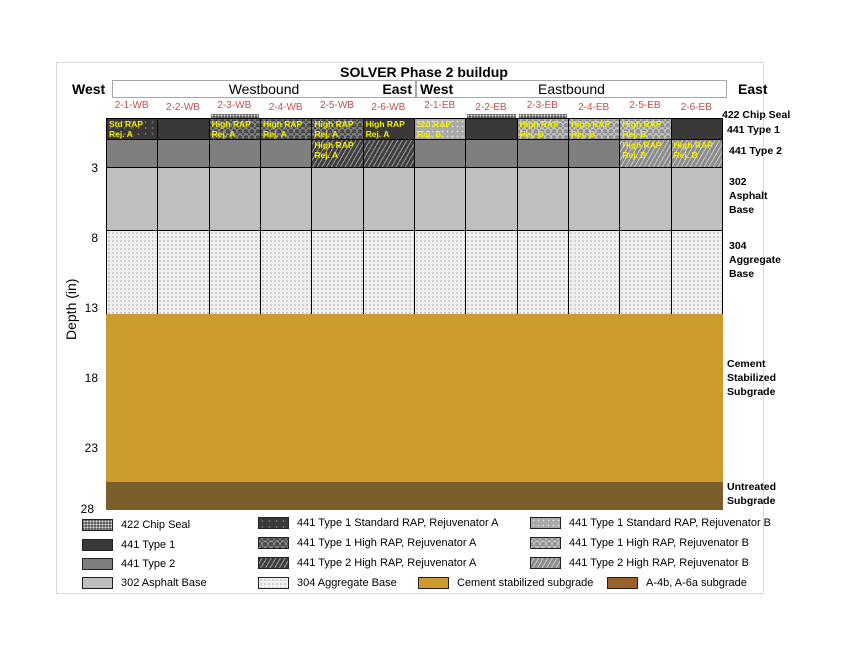  What do you see at coordinates (131, 105) in the screenshot?
I see `column-label: 2-1-WB` at bounding box center [131, 105].